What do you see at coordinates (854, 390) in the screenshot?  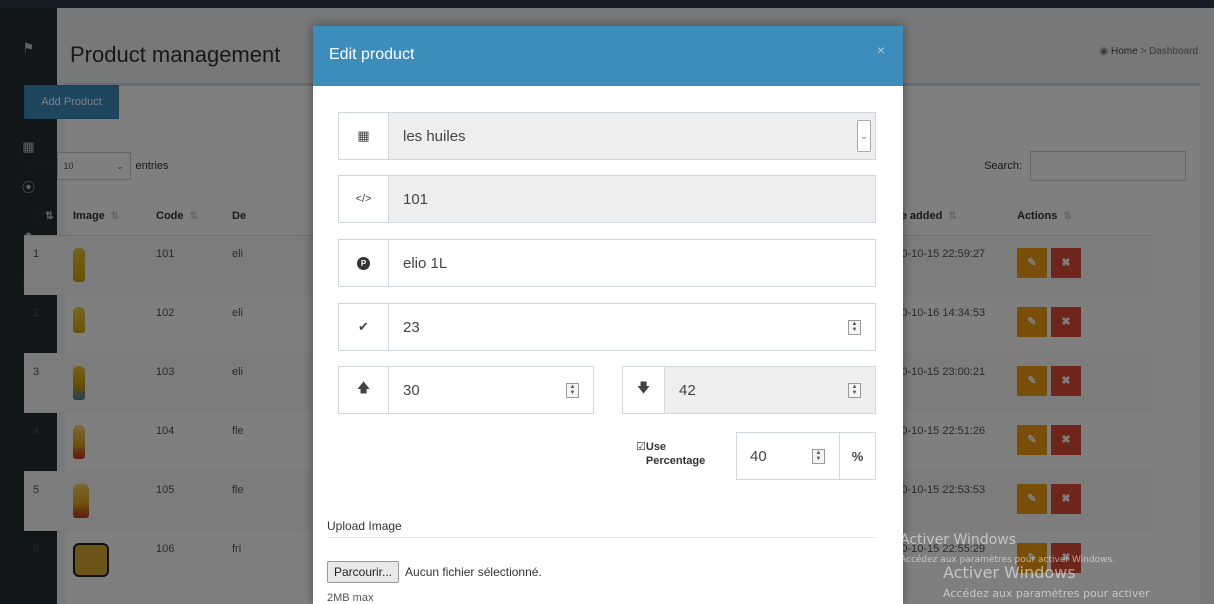 I see `price-down-stepper: ▲ ▼` at bounding box center [854, 390].